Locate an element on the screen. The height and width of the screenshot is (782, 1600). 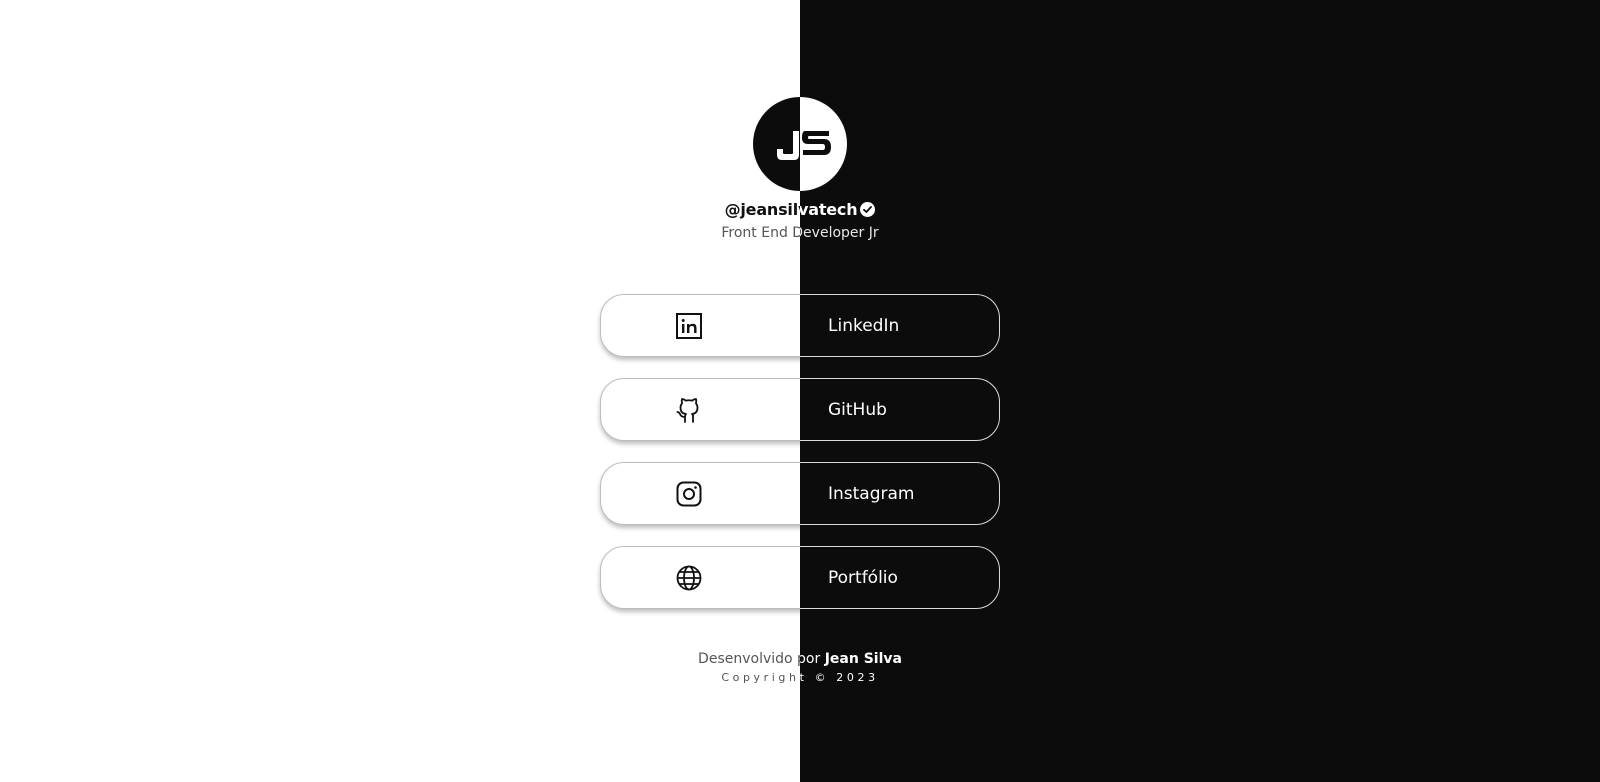
github-link-label: GitHub is located at coordinates (857, 410).